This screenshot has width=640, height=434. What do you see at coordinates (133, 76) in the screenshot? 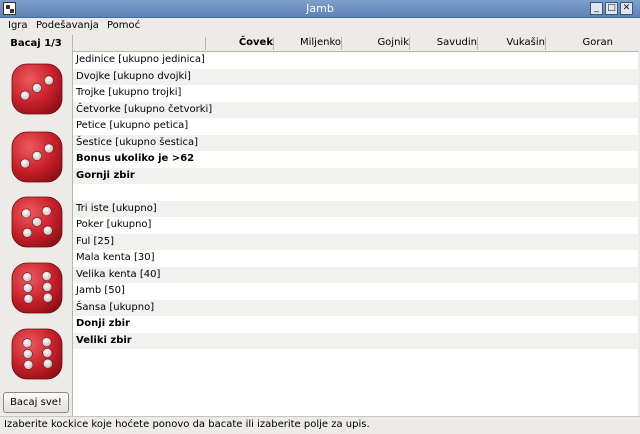
I see `row-label: Dvojke [ukupno dvojki]` at bounding box center [133, 76].